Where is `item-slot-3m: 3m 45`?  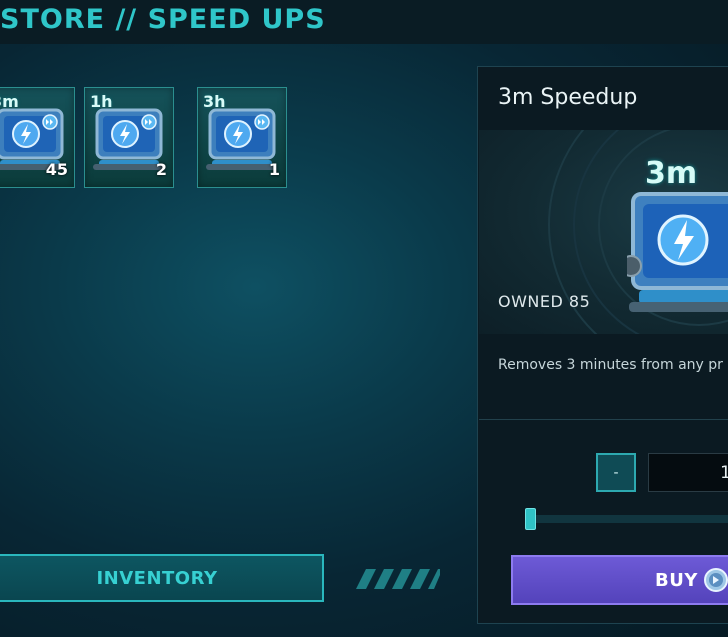 item-slot-3m: 3m 45 is located at coordinates (37, 137).